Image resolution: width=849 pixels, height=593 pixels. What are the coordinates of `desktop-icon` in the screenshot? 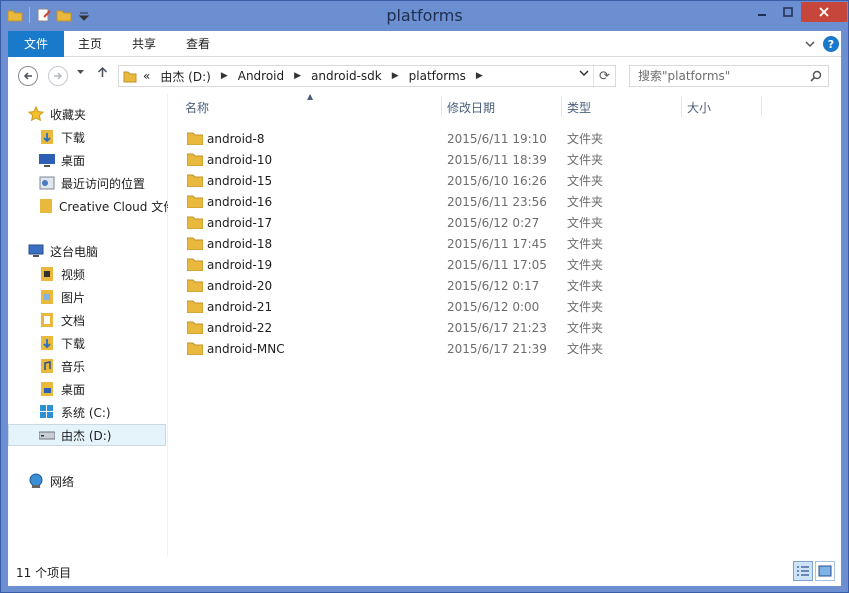 It's located at (47, 160).